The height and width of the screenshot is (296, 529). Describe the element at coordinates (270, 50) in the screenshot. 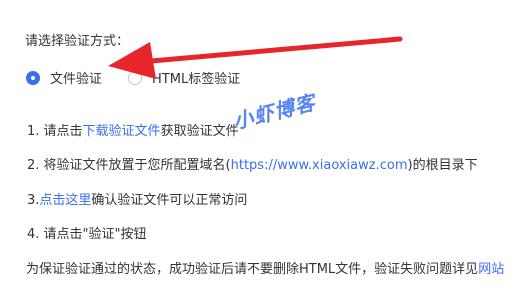

I see `arrow-shaft` at that location.